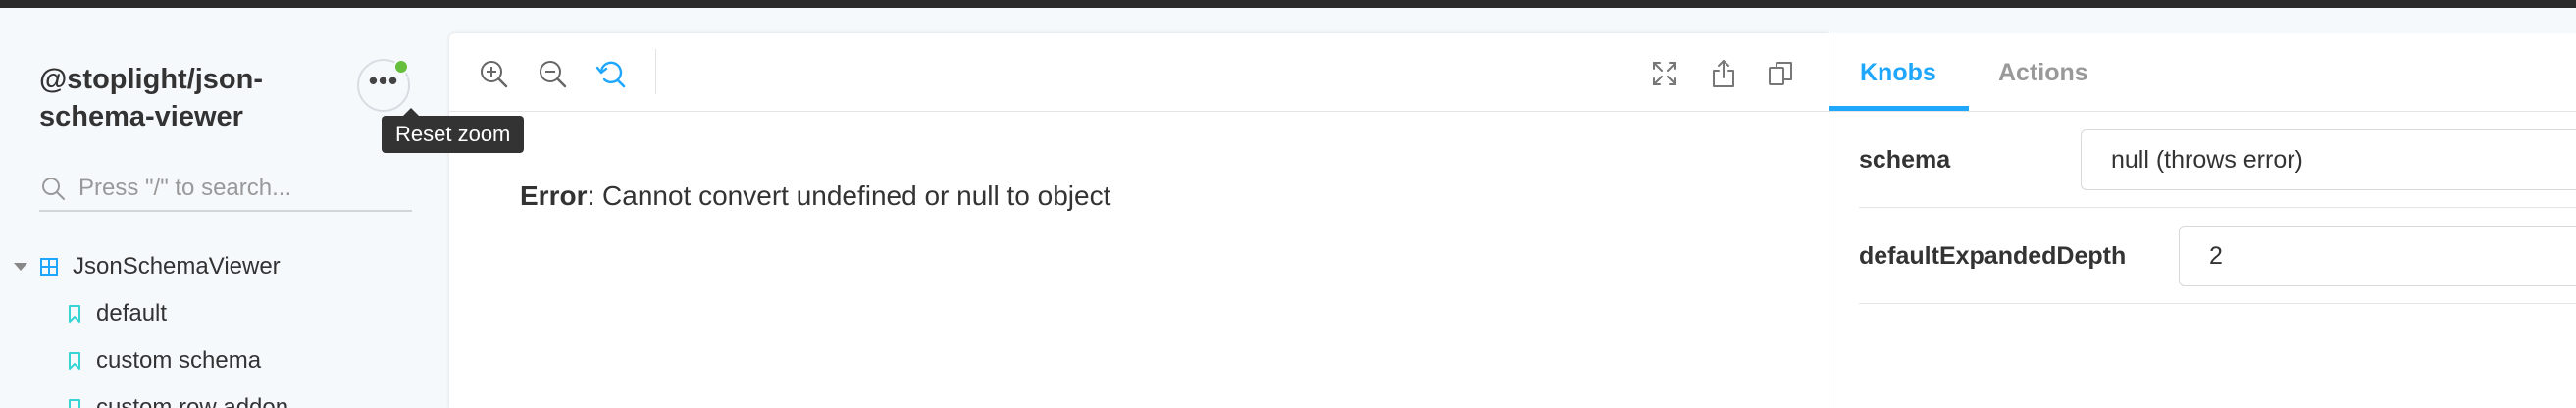 The image size is (2576, 408). I want to click on fullscreen-icon, so click(1664, 73).